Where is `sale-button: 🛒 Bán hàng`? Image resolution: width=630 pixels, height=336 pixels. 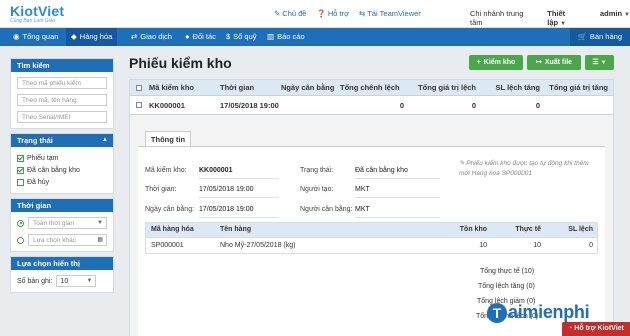
sale-button: 🛒 Bán hàng is located at coordinates (599, 37).